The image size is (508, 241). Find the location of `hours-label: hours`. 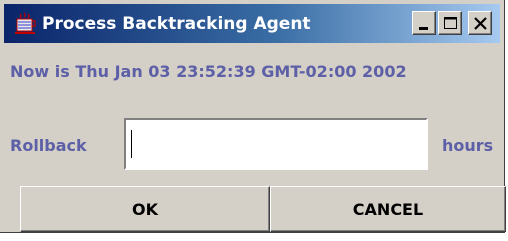

hours-label: hours is located at coordinates (468, 145).